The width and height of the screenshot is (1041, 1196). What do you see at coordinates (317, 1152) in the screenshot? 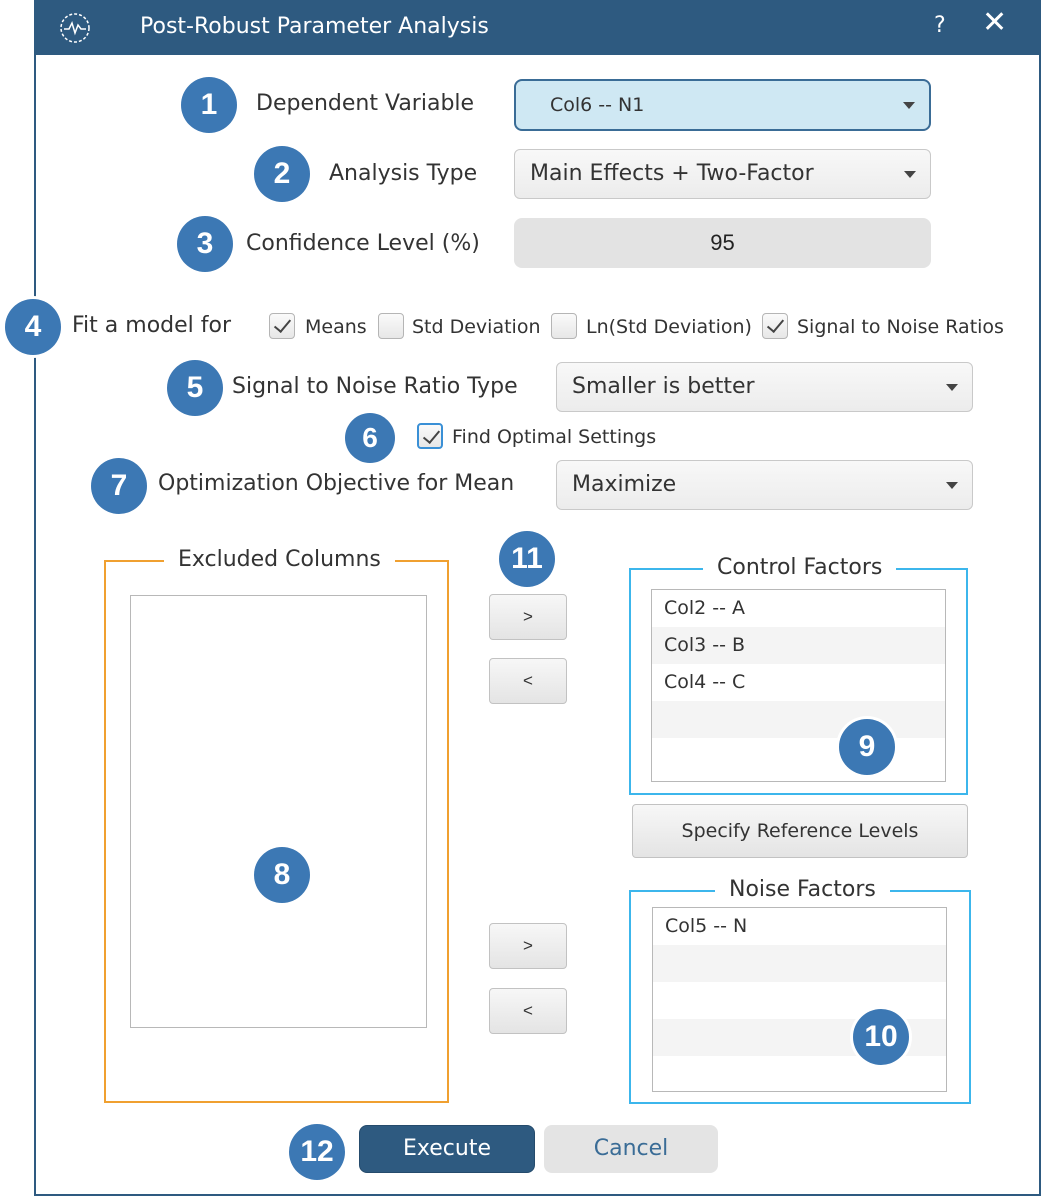
I see `callout-badge-12: 12` at bounding box center [317, 1152].